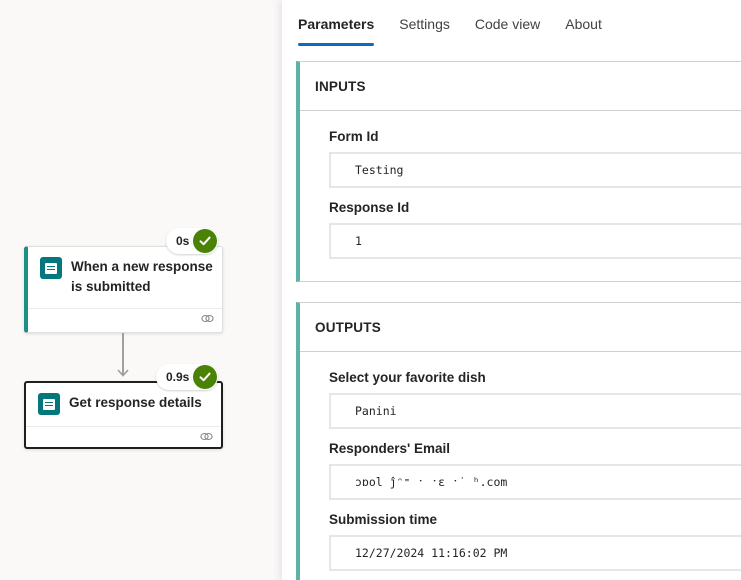  I want to click on favorite-dish-value: Panini, so click(535, 411).